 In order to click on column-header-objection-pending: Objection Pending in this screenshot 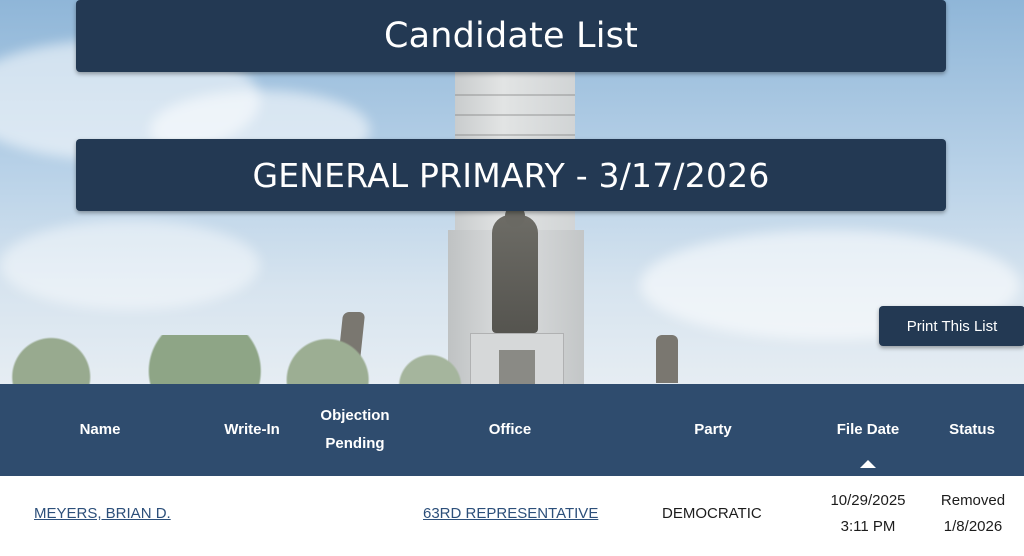, I will do `click(355, 430)`.